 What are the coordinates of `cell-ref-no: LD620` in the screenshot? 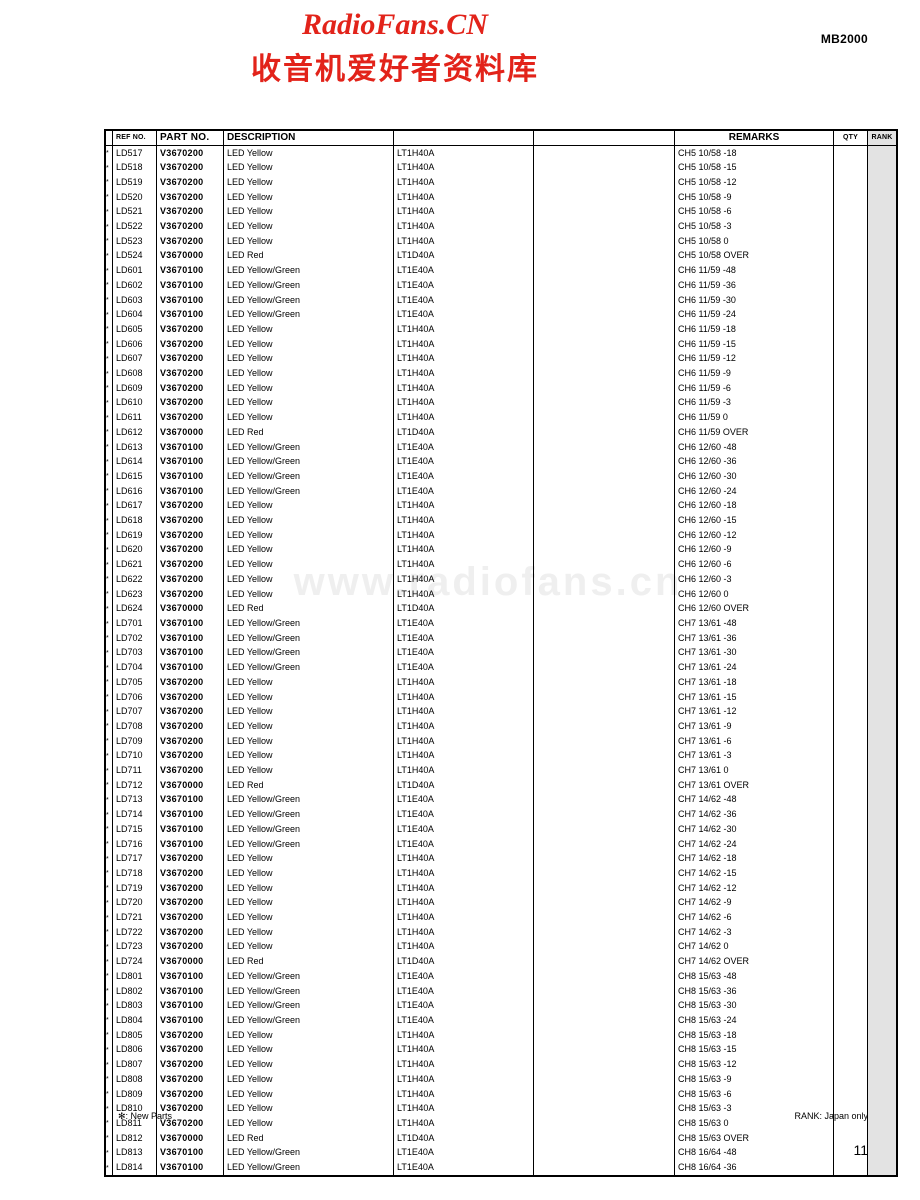 It's located at (134, 550).